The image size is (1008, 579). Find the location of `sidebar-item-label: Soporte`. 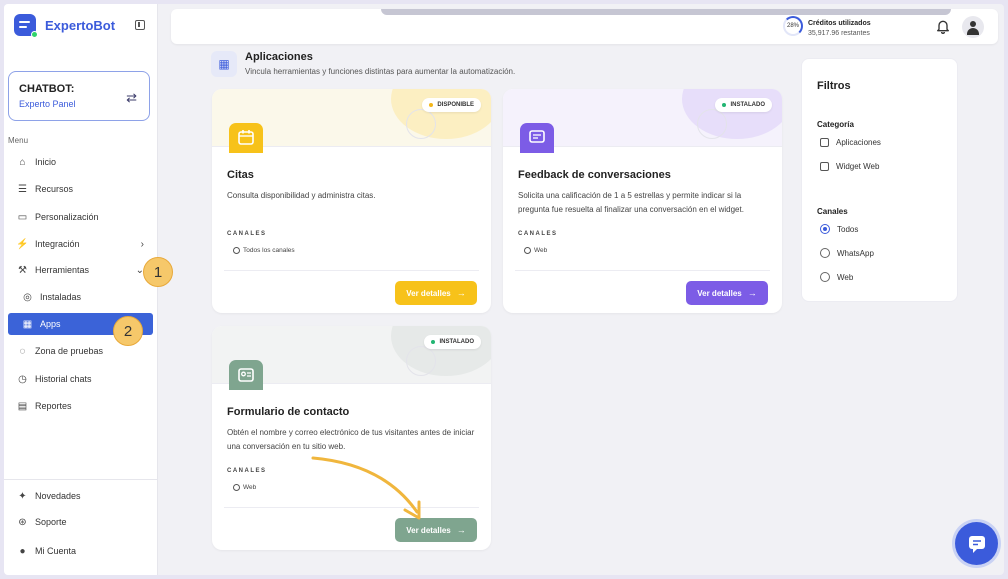

sidebar-item-label: Soporte is located at coordinates (51, 522).